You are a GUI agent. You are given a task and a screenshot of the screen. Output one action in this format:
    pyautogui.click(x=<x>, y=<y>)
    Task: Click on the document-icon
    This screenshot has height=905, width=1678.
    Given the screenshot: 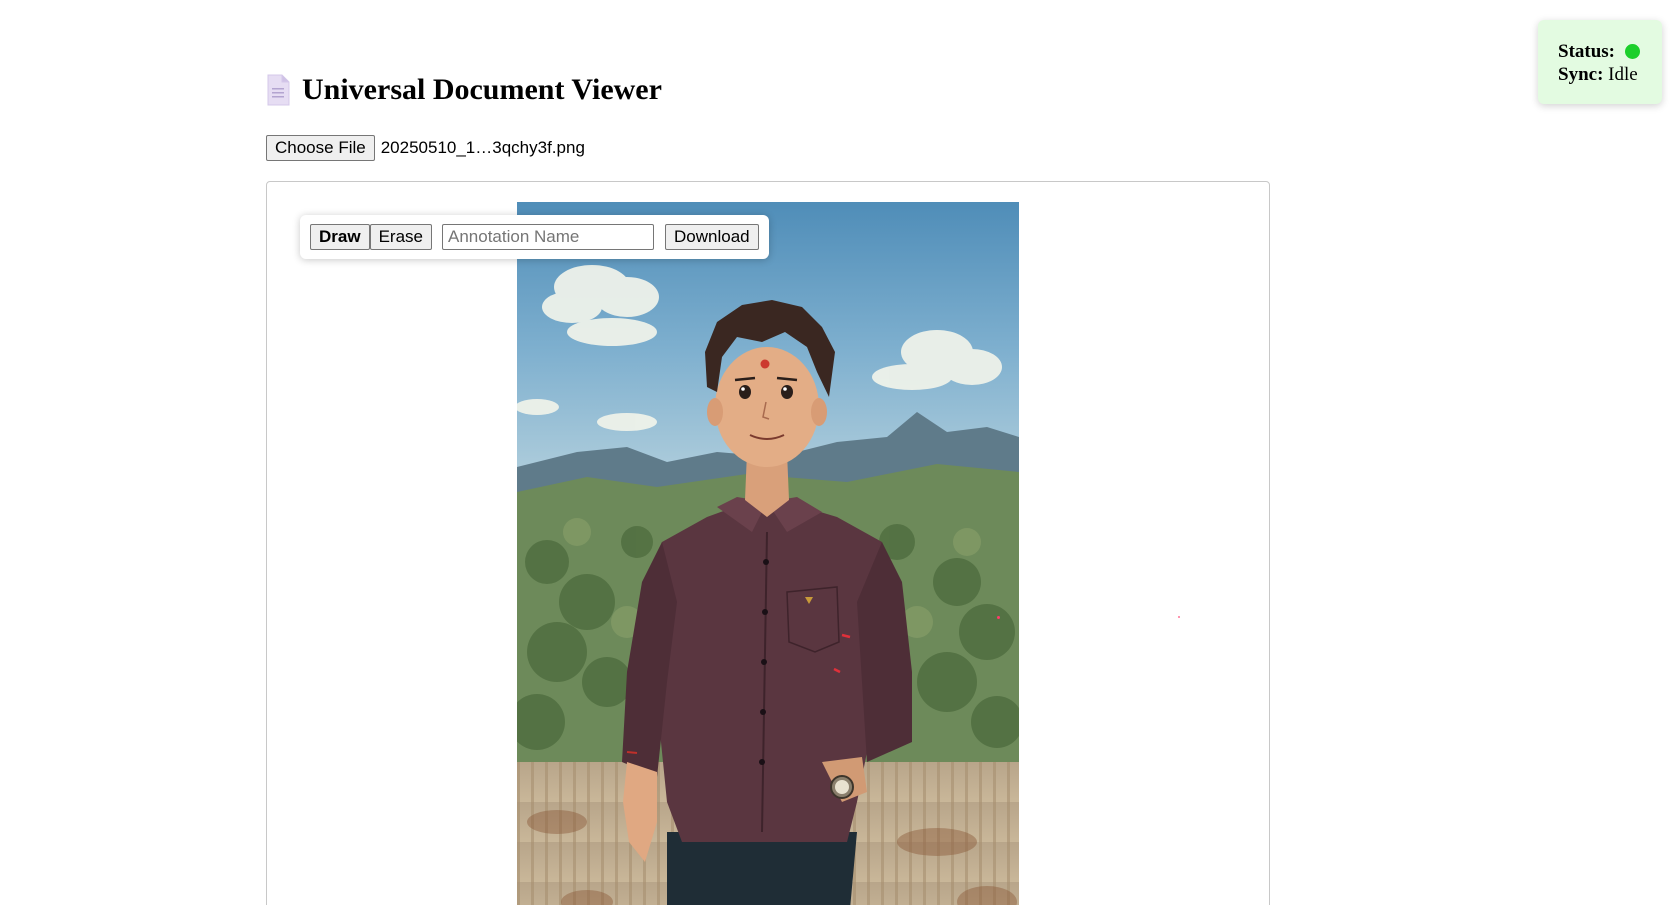 What is the action you would take?
    pyautogui.click(x=278, y=90)
    